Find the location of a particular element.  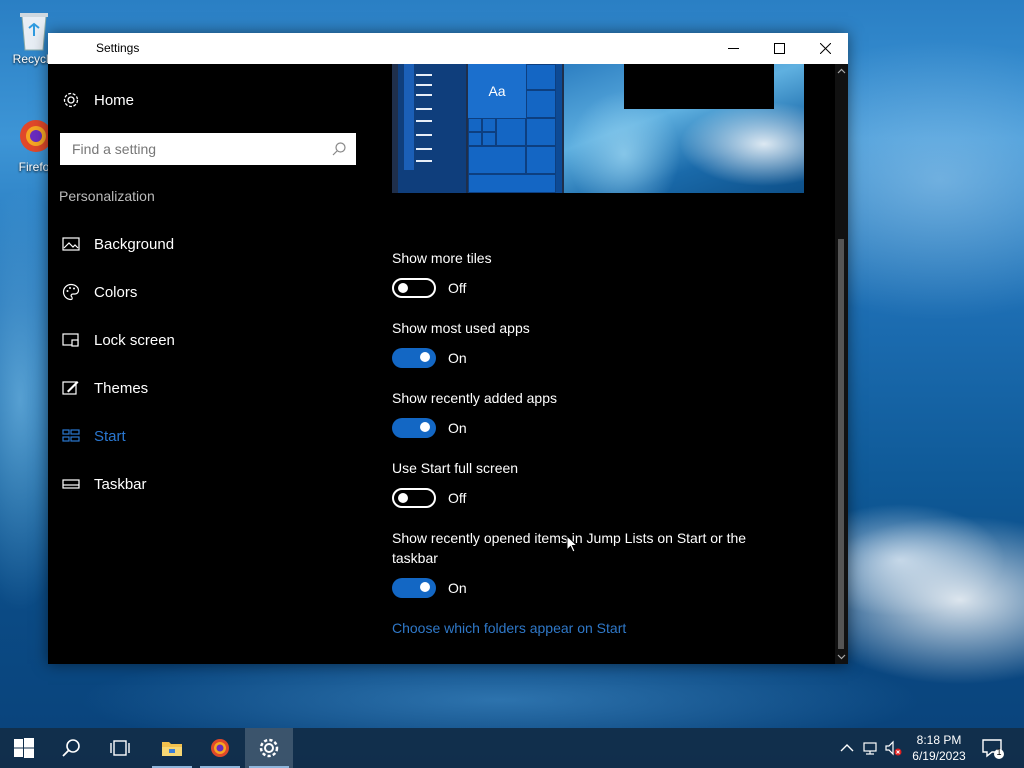

clock-time: 8:18 PM is located at coordinates (939, 740).